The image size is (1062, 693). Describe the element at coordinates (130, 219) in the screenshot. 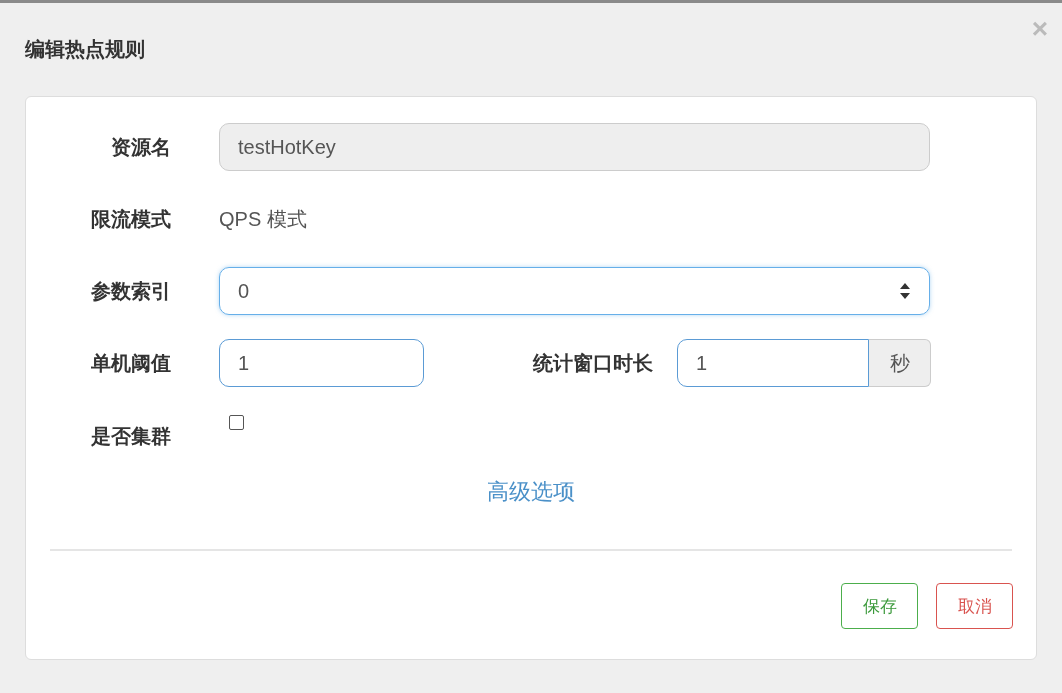

I see `field-label: 限流模式` at that location.